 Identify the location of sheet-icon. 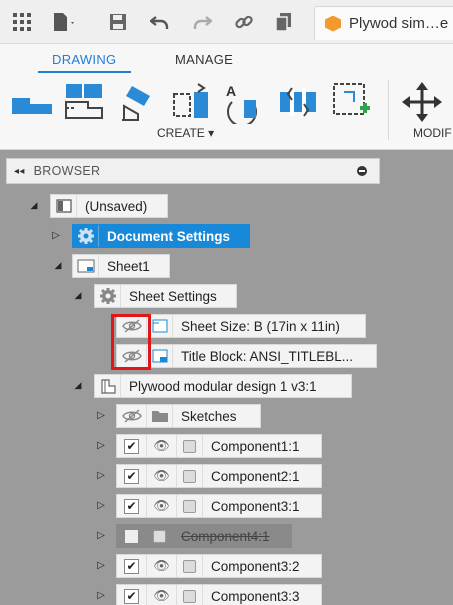
(86, 266).